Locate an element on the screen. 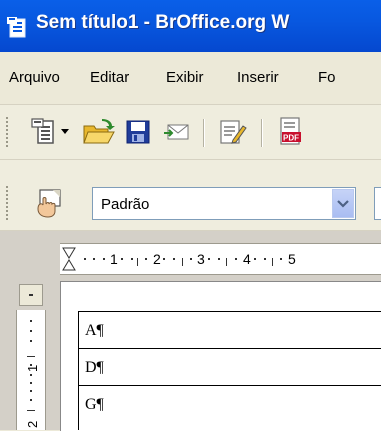 The height and width of the screenshot is (431, 381). title-bar: Sem título1 - BrOffice.org W is located at coordinates (190, 26).